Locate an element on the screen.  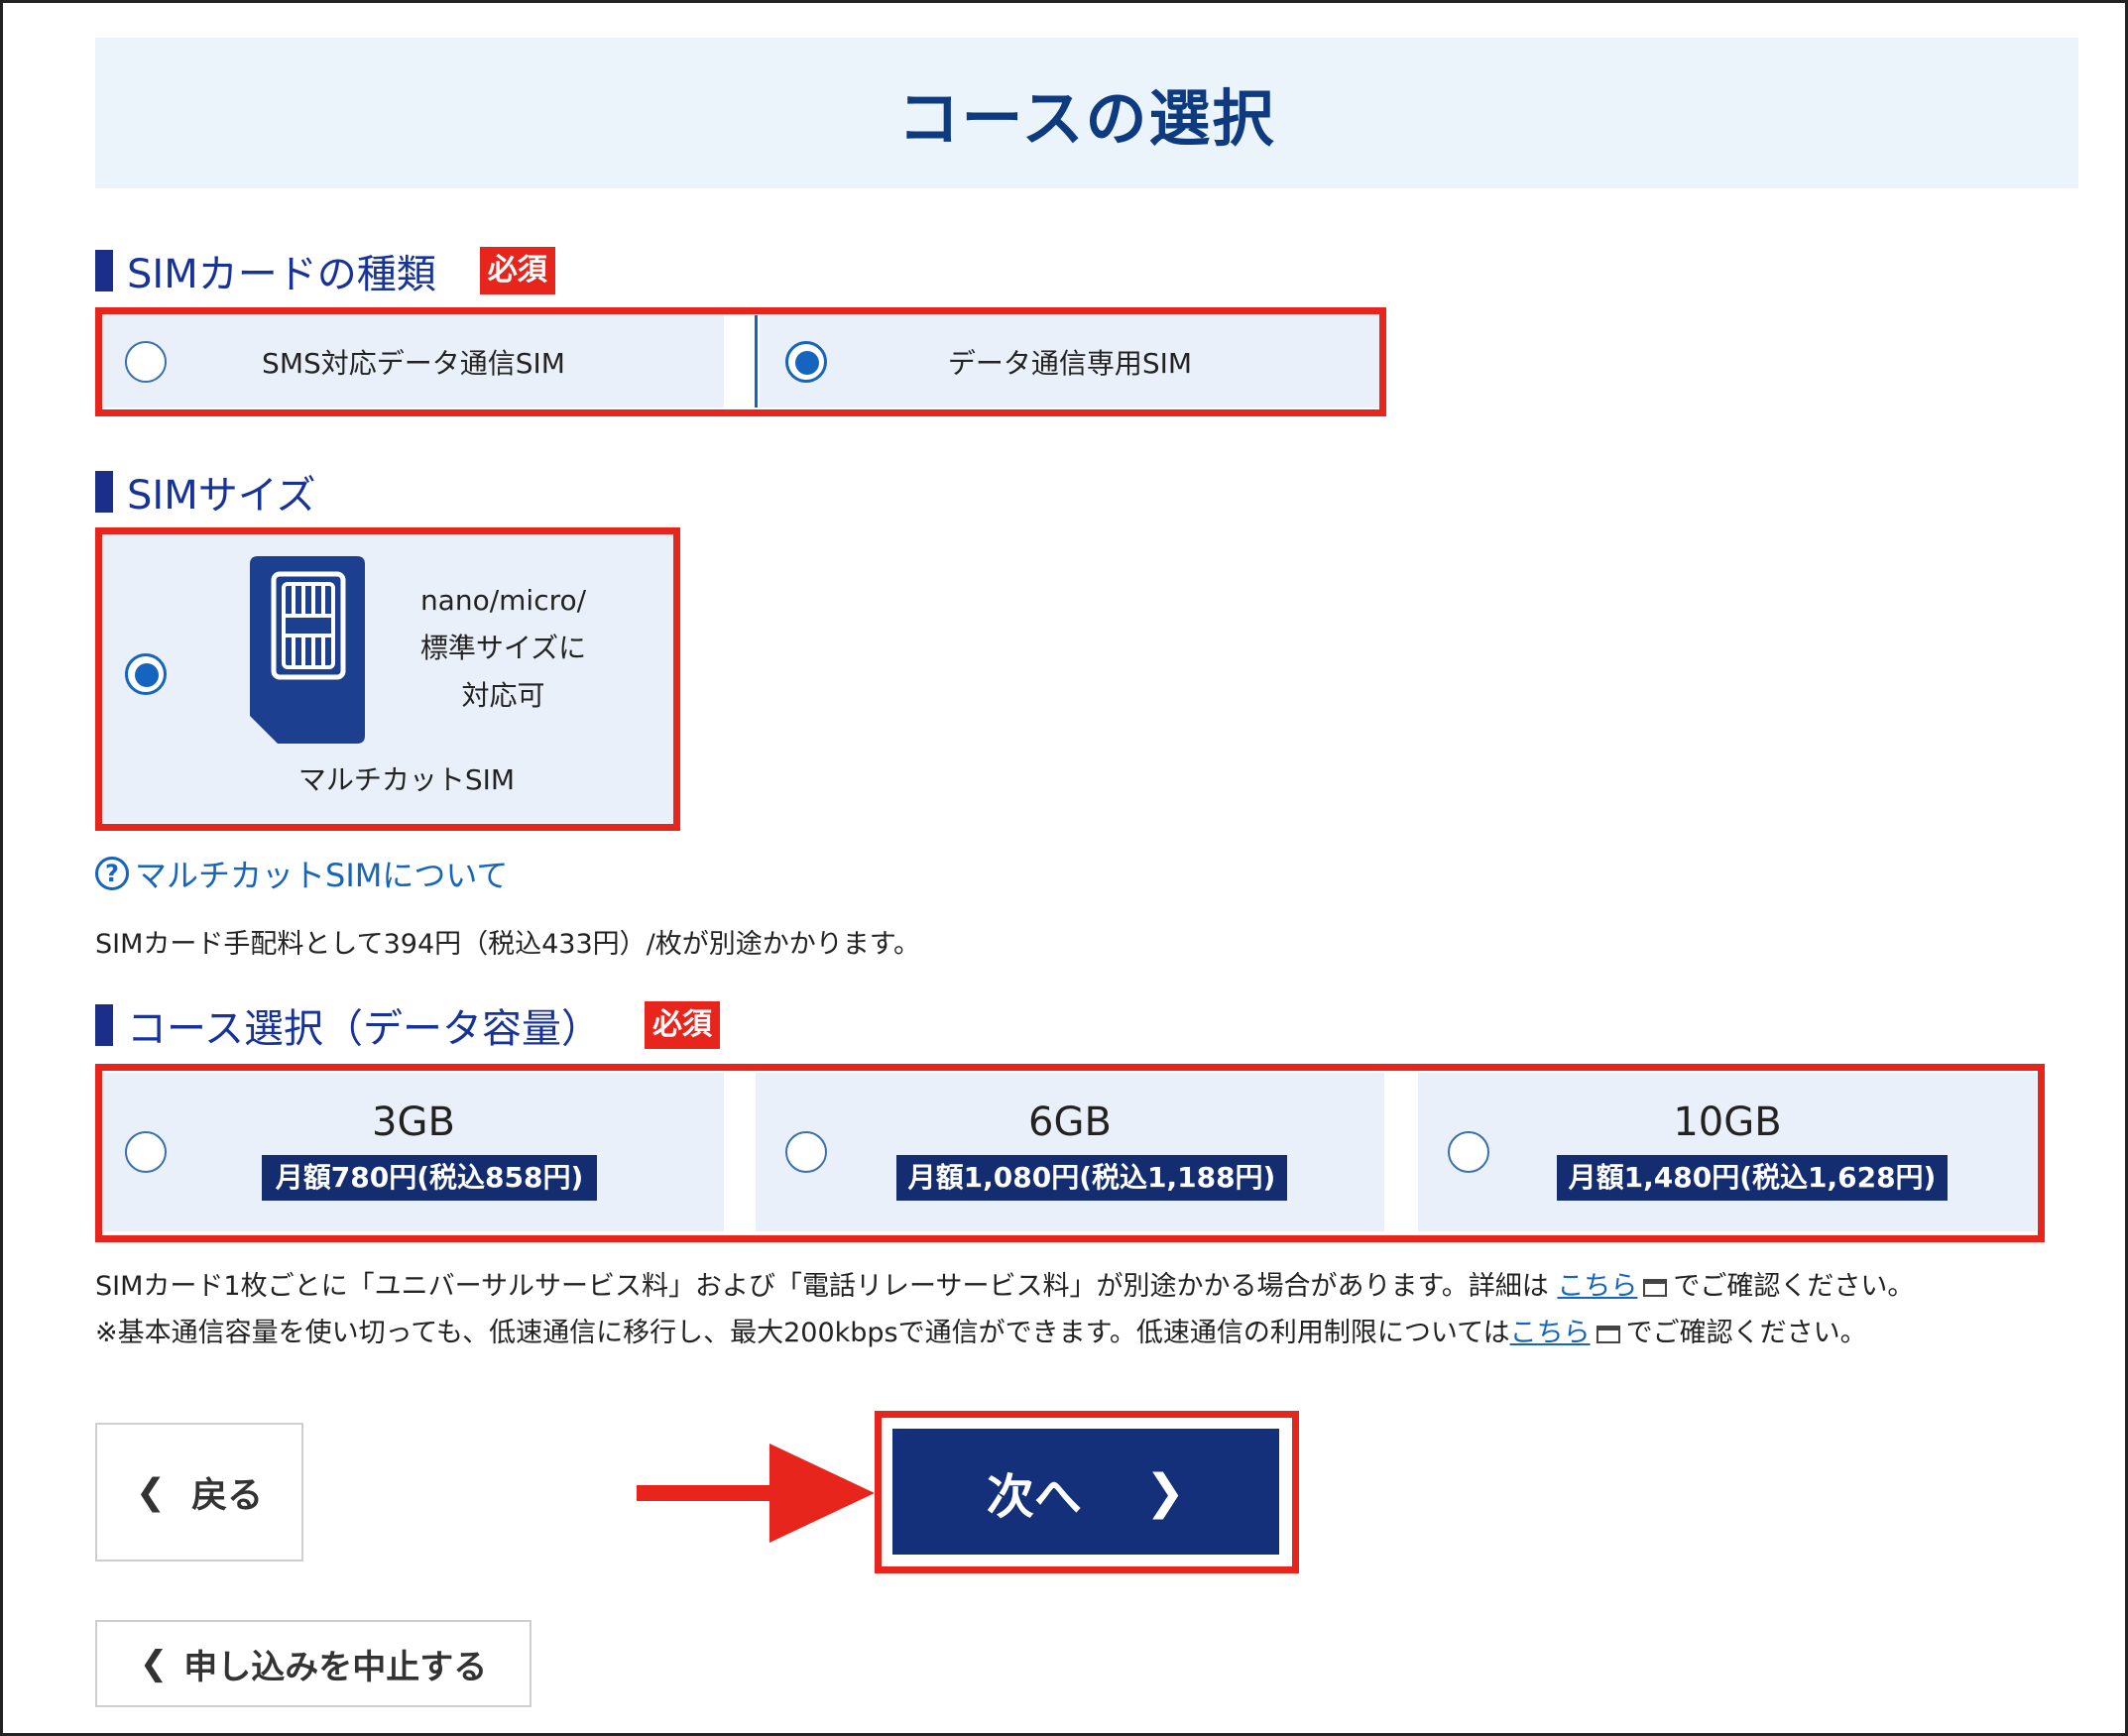
back-button-label: 戻る is located at coordinates (227, 1495).